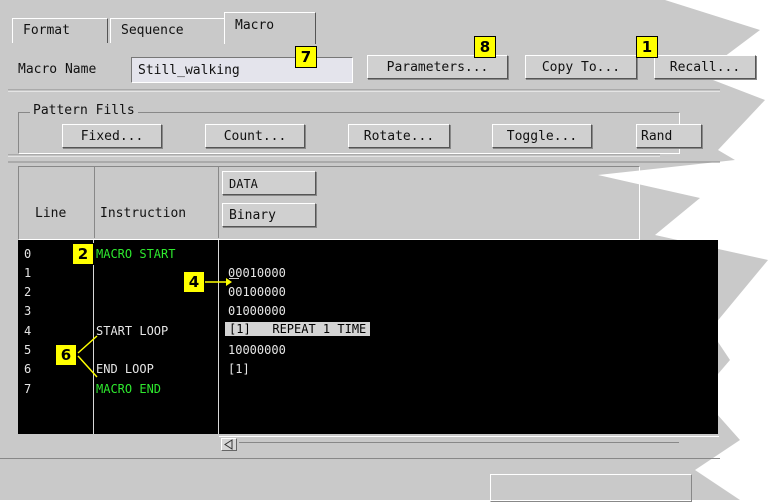  Describe the element at coordinates (257, 350) in the screenshot. I see `data-value: 10000000` at that location.